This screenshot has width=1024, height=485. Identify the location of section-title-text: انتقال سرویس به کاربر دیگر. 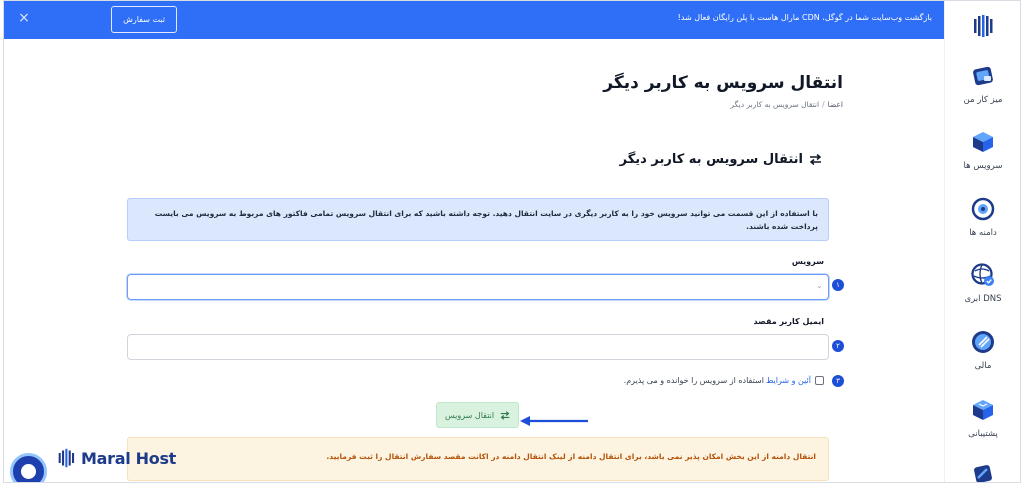
(711, 159).